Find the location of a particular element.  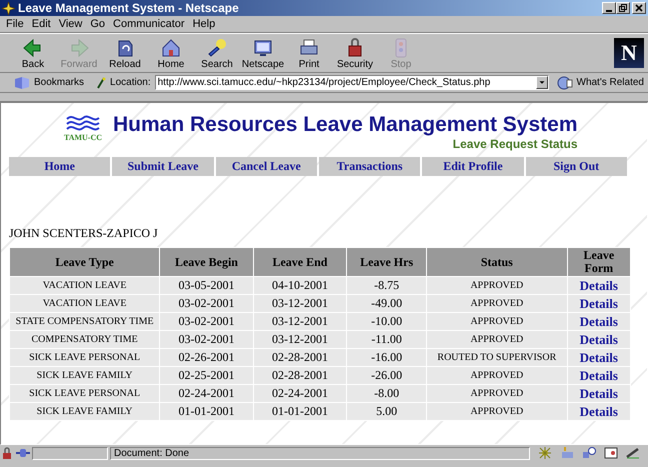

location-icon is located at coordinates (101, 82).